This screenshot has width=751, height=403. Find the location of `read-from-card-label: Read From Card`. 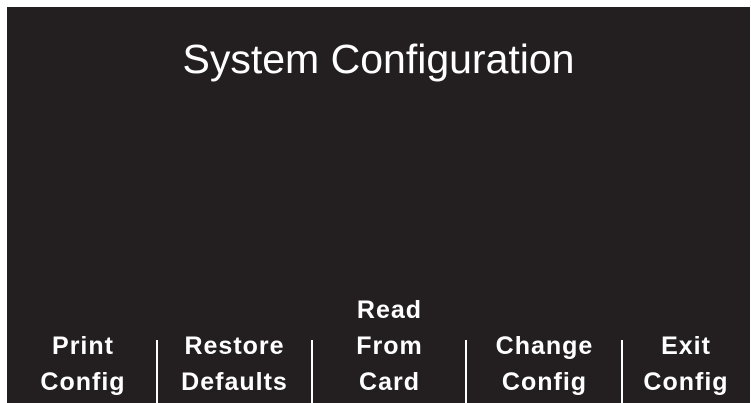

read-from-card-label: Read From Card is located at coordinates (389, 346).